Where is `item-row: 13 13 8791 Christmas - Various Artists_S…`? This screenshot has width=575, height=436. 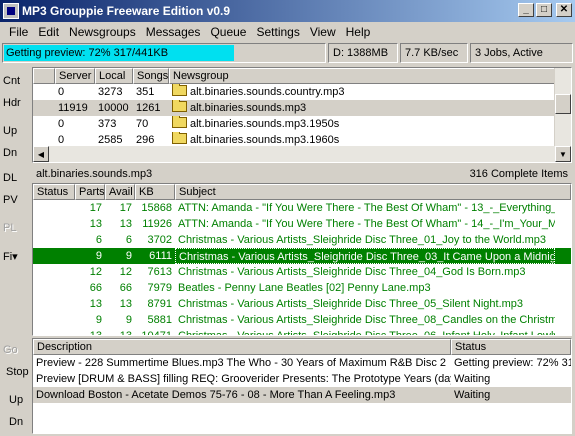 item-row: 13 13 8791 Christmas - Various Artists_S… is located at coordinates (302, 304).